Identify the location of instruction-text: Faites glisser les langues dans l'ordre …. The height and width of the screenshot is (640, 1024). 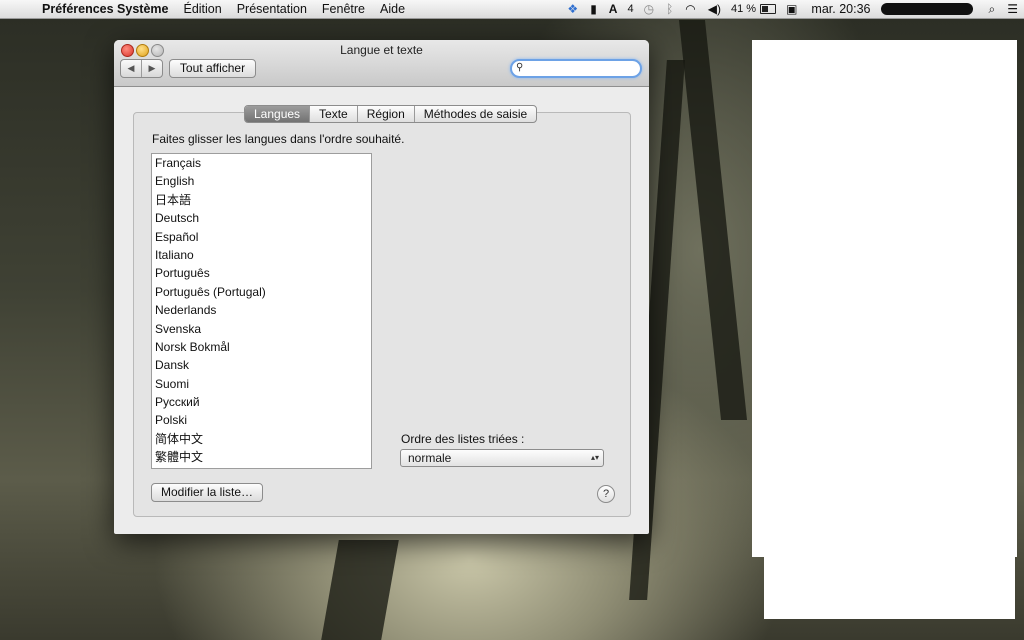
(278, 139).